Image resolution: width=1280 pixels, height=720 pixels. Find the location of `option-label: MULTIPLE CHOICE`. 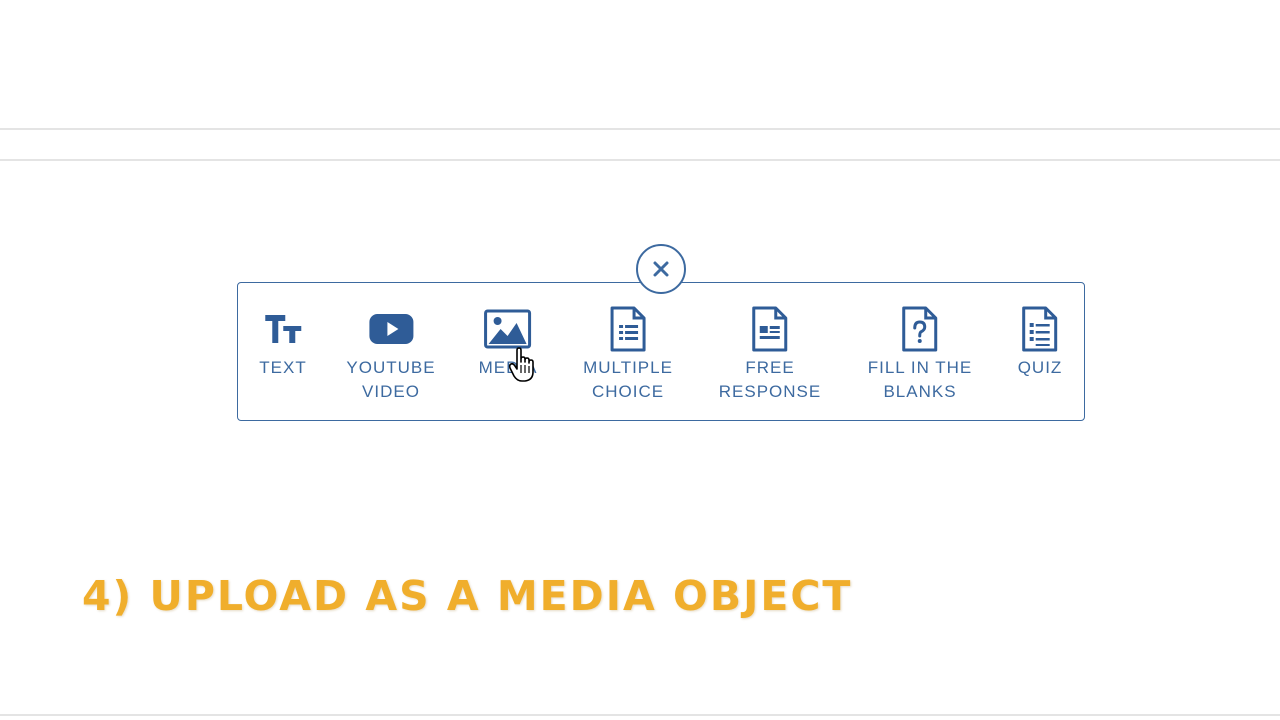

option-label: MULTIPLE CHOICE is located at coordinates (628, 379).